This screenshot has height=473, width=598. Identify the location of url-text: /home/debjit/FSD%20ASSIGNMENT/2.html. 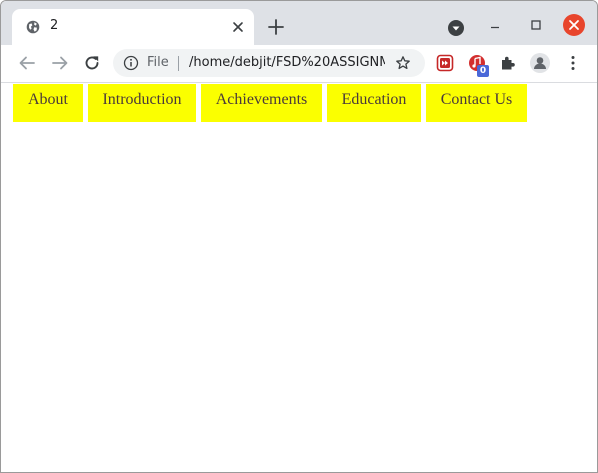
(287, 62).